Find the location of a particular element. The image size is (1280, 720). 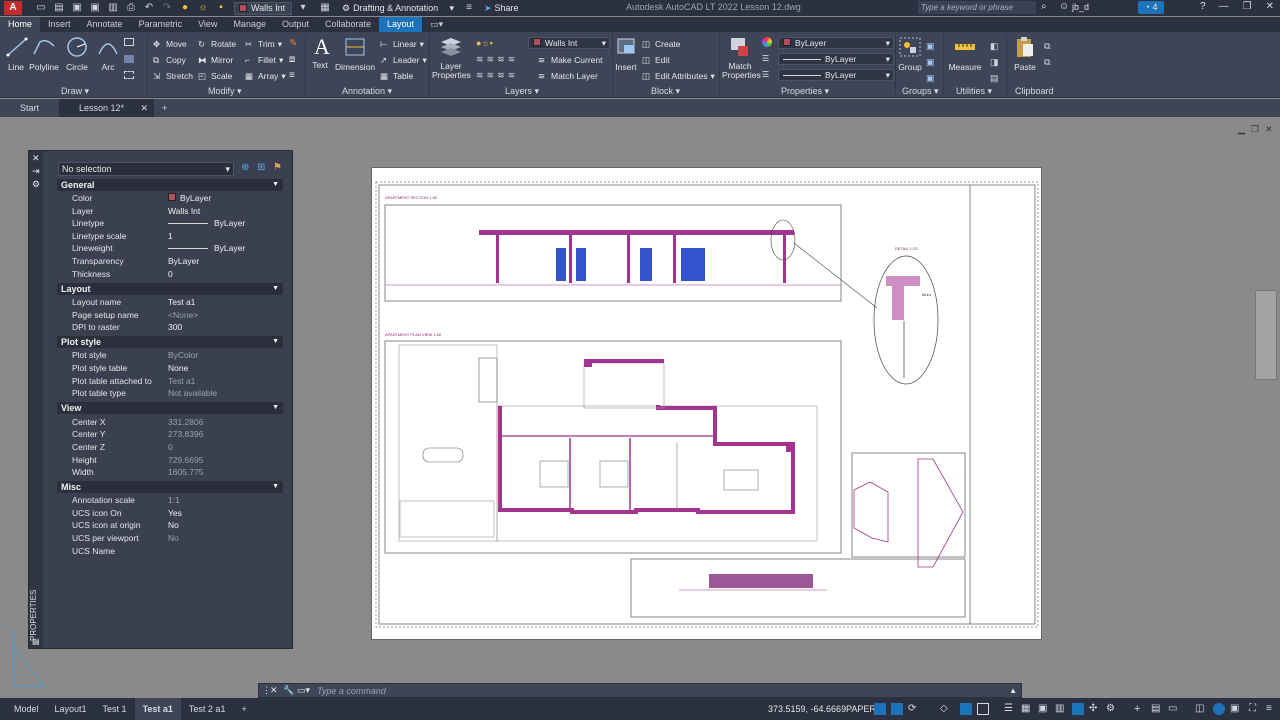

block-panel-label: Block ▾ is located at coordinates (665, 91).